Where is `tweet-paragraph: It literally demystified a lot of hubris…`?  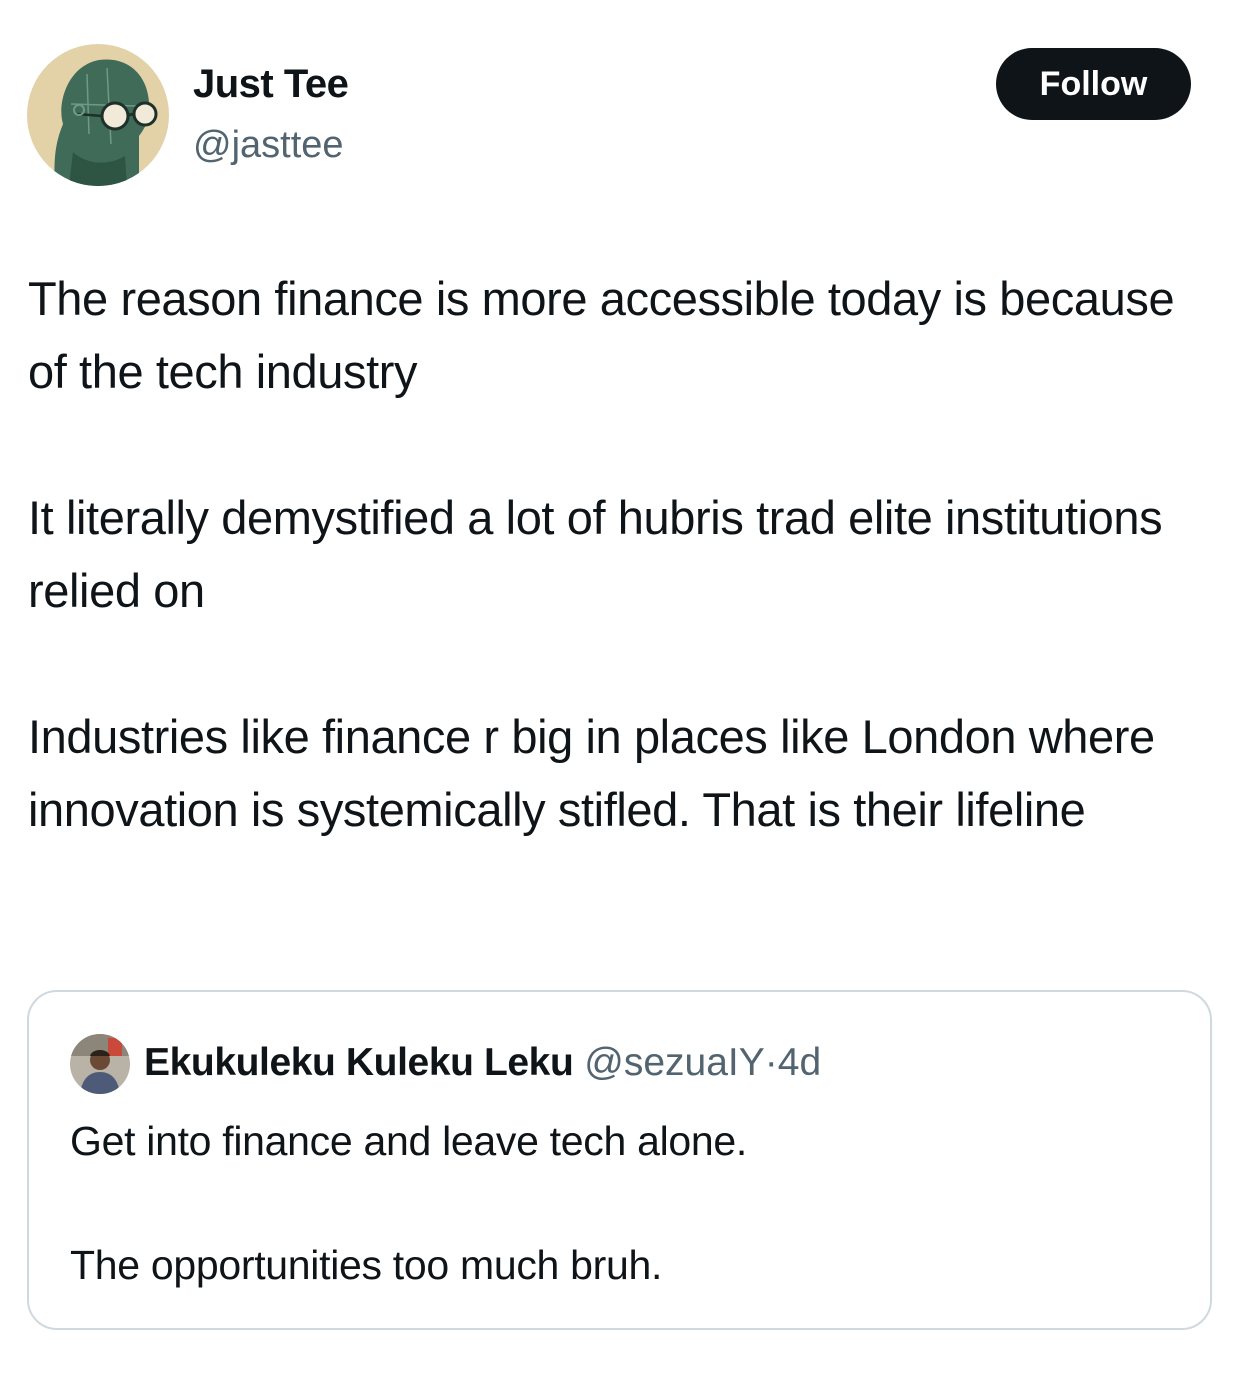 tweet-paragraph: It literally demystified a lot of hubris… is located at coordinates (595, 554).